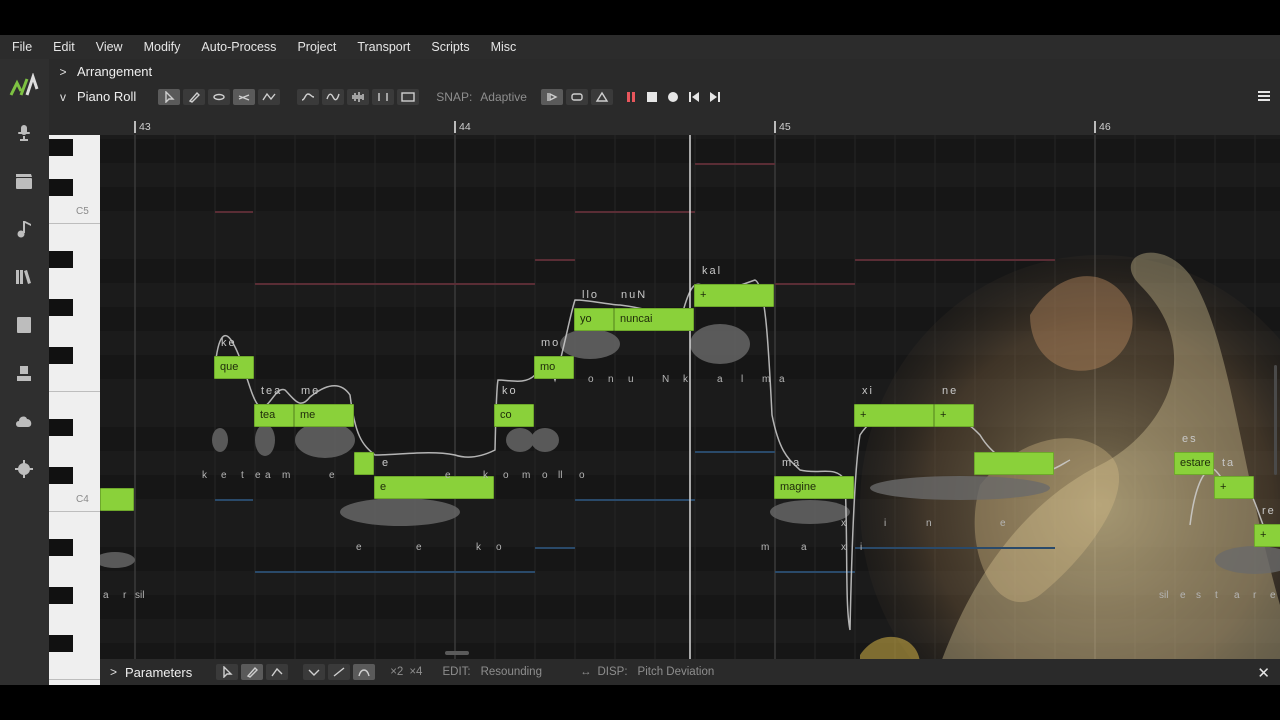  I want to click on keyboard-button, so click(408, 96).